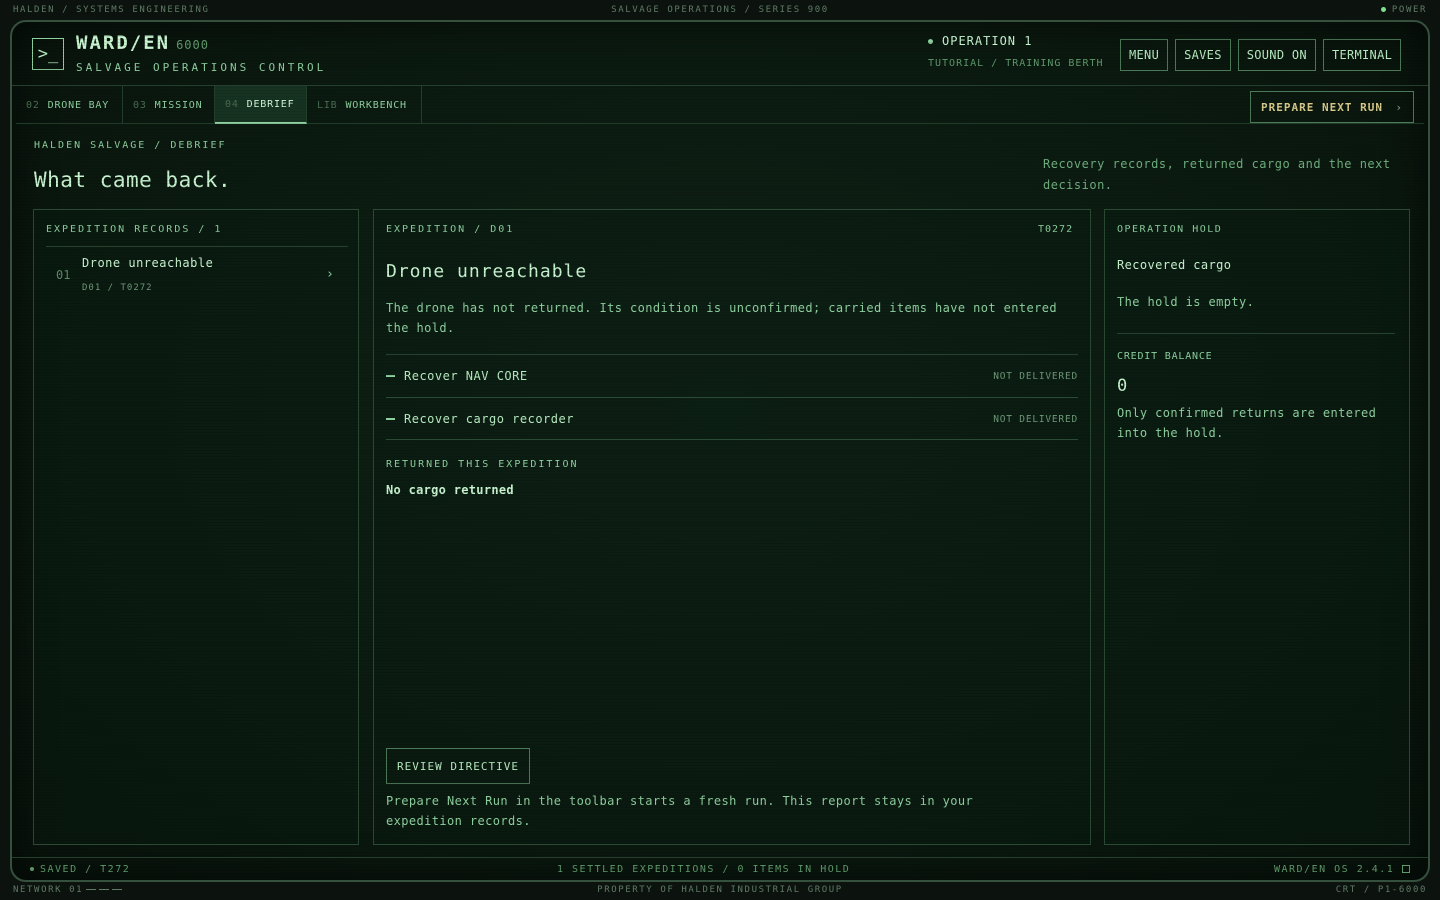 The height and width of the screenshot is (900, 1440). What do you see at coordinates (1186, 302) in the screenshot?
I see `hold-empty-message: The hold is empty.` at bounding box center [1186, 302].